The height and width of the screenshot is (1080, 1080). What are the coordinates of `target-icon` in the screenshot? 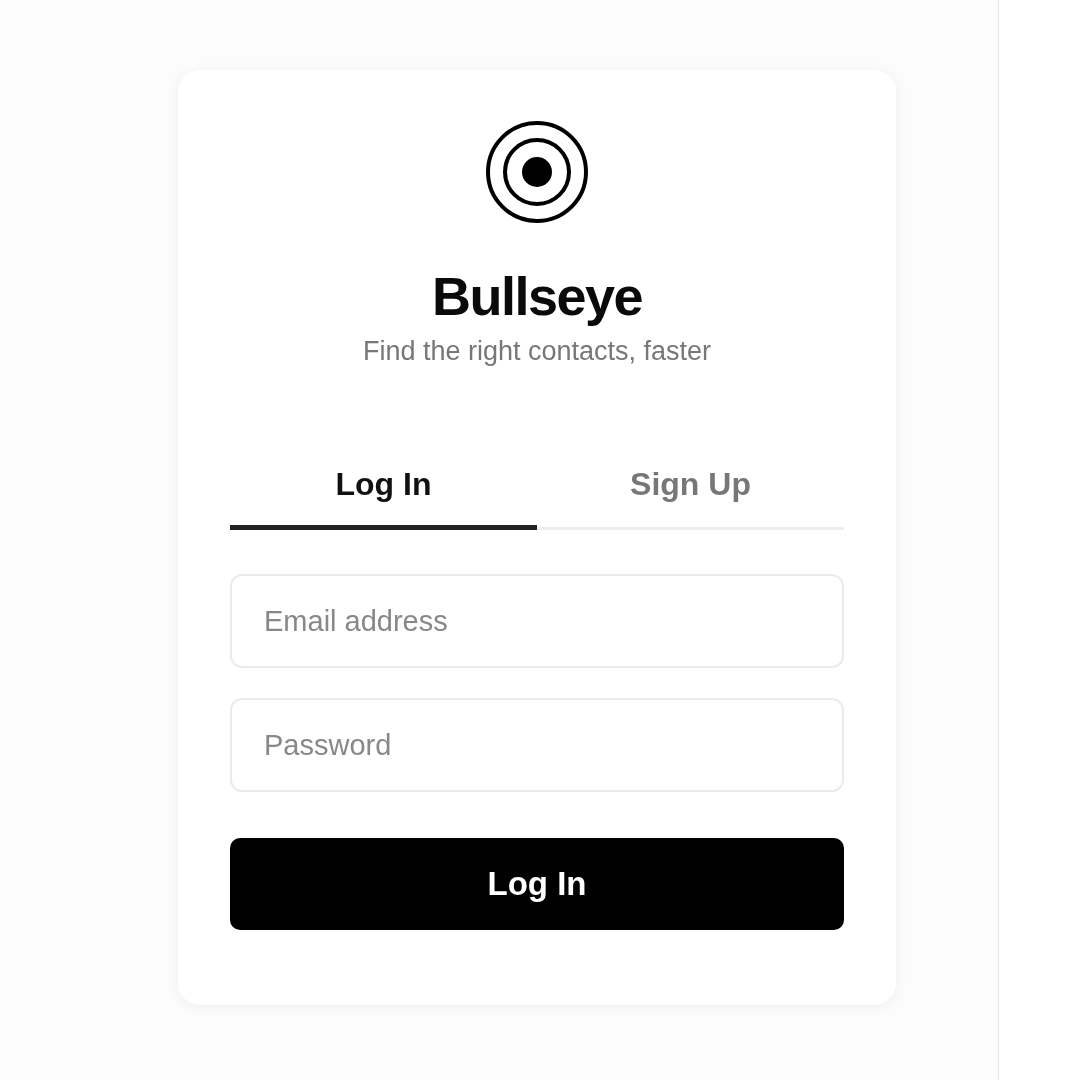 It's located at (537, 172).